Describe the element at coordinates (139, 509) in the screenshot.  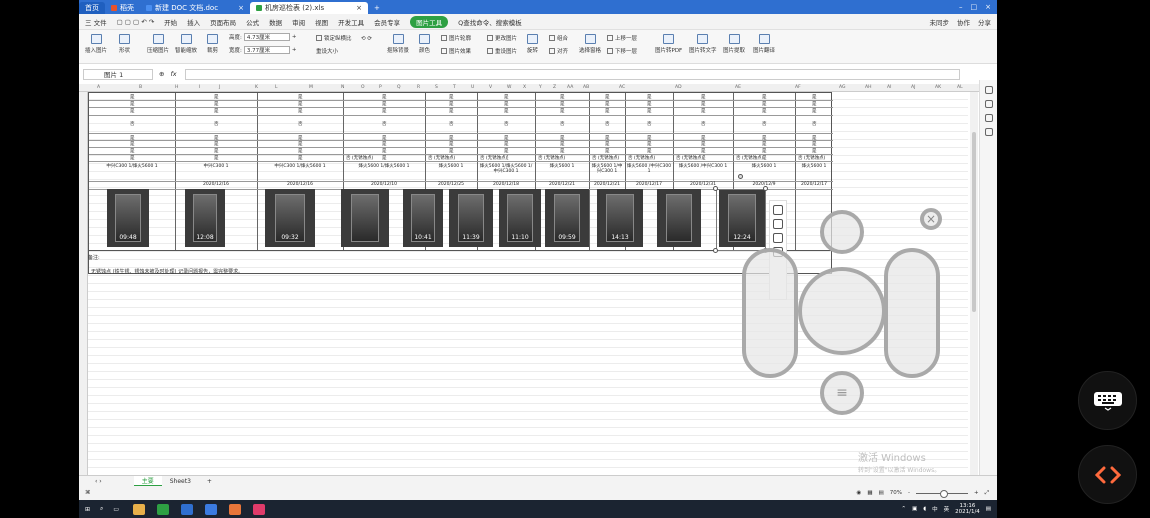
I see `file-explorer-icon` at that location.